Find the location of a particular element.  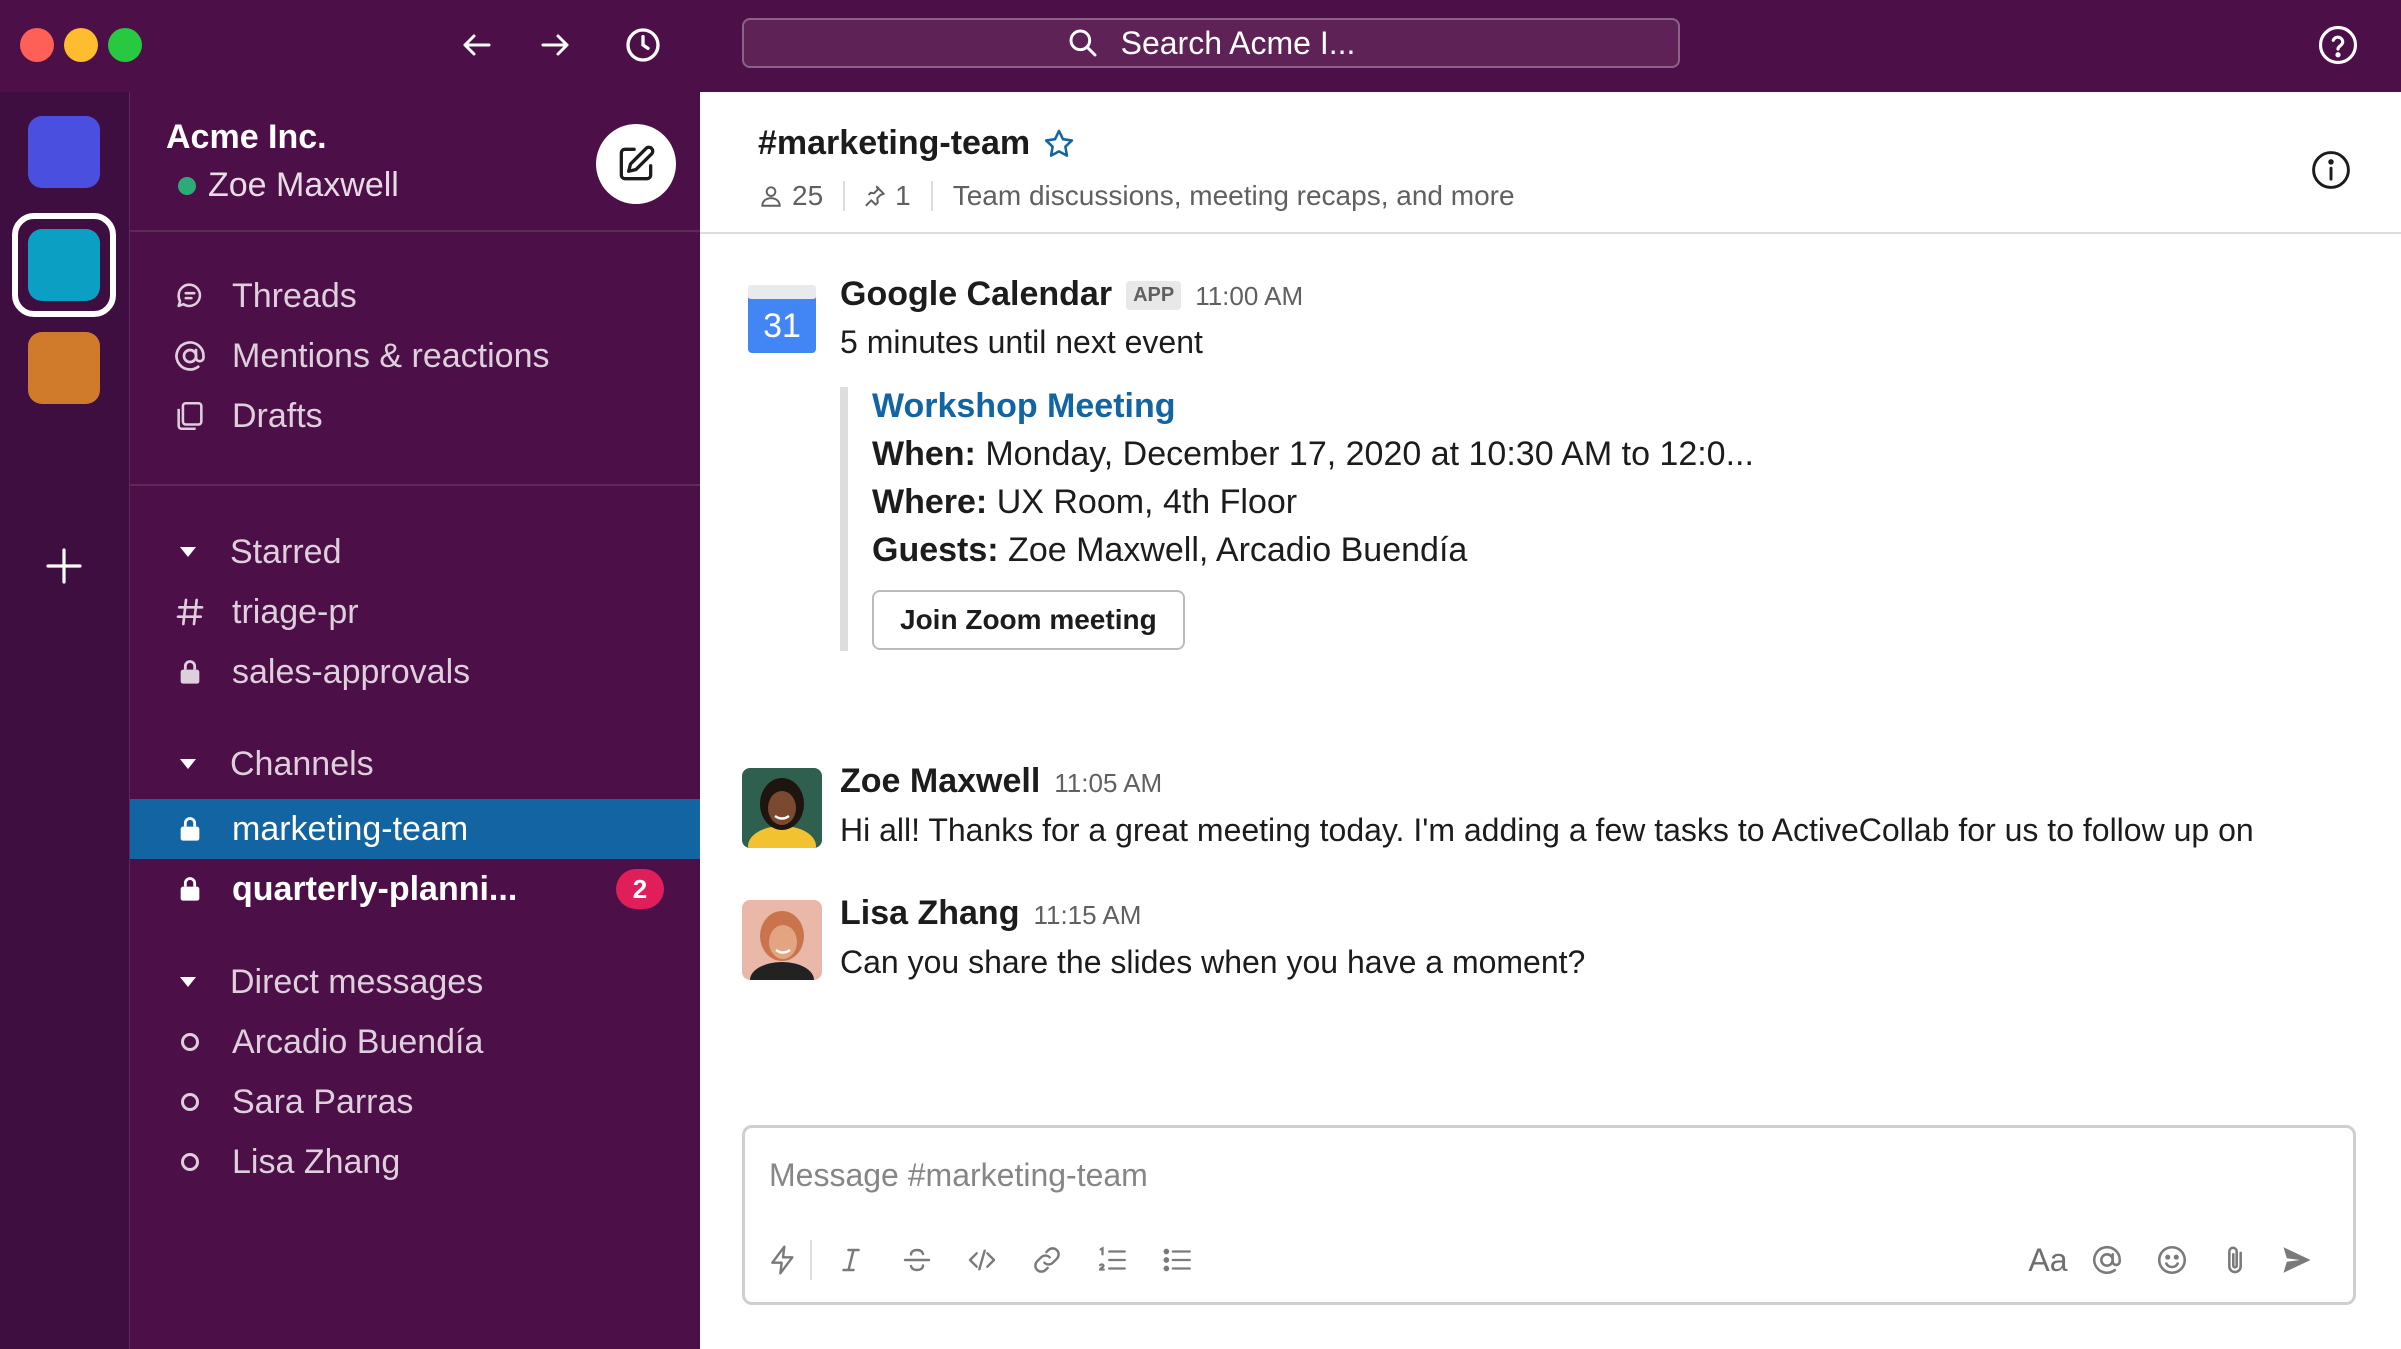

add-workspace-button is located at coordinates (64, 566).